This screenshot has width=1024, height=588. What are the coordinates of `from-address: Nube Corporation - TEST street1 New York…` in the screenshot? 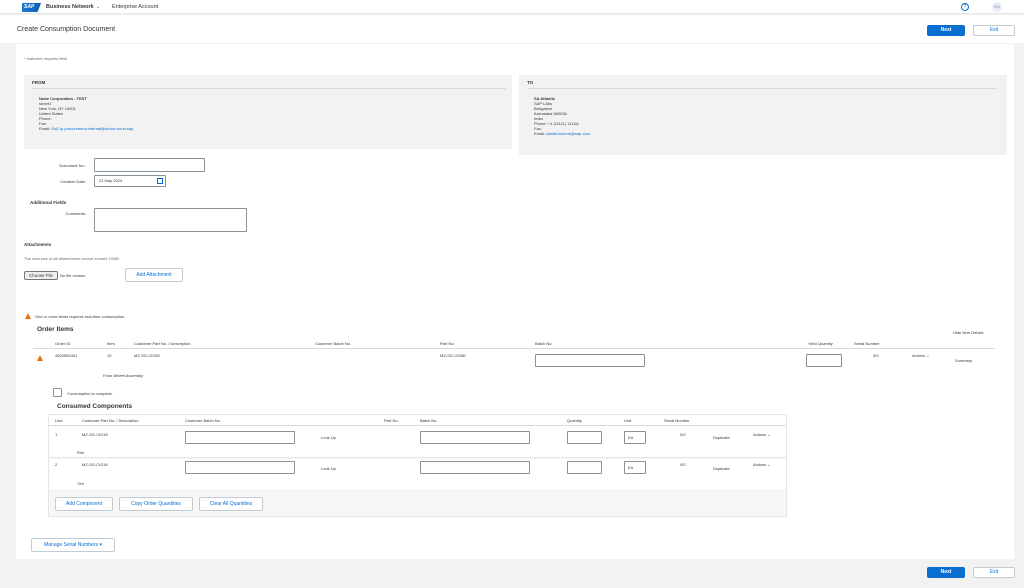 It's located at (86, 113).